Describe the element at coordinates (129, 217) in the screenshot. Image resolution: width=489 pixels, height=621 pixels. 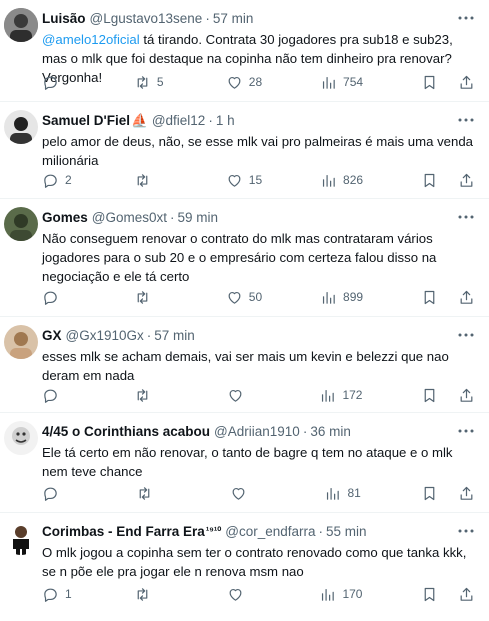
I see `author-handle: @Gomes0xt` at that location.